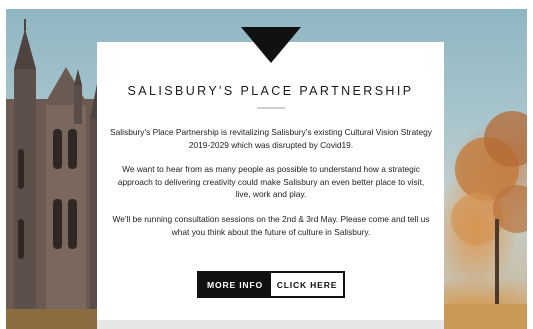 This screenshot has width=533, height=329. What do you see at coordinates (235, 284) in the screenshot?
I see `more-info-button: MORE INFO` at bounding box center [235, 284].